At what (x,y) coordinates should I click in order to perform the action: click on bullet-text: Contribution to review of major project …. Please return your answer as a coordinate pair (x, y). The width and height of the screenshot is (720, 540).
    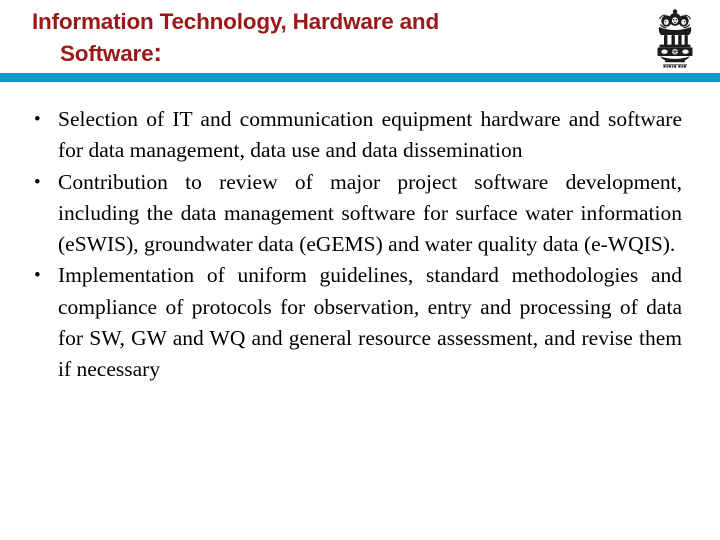
    Looking at the image, I should click on (370, 213).